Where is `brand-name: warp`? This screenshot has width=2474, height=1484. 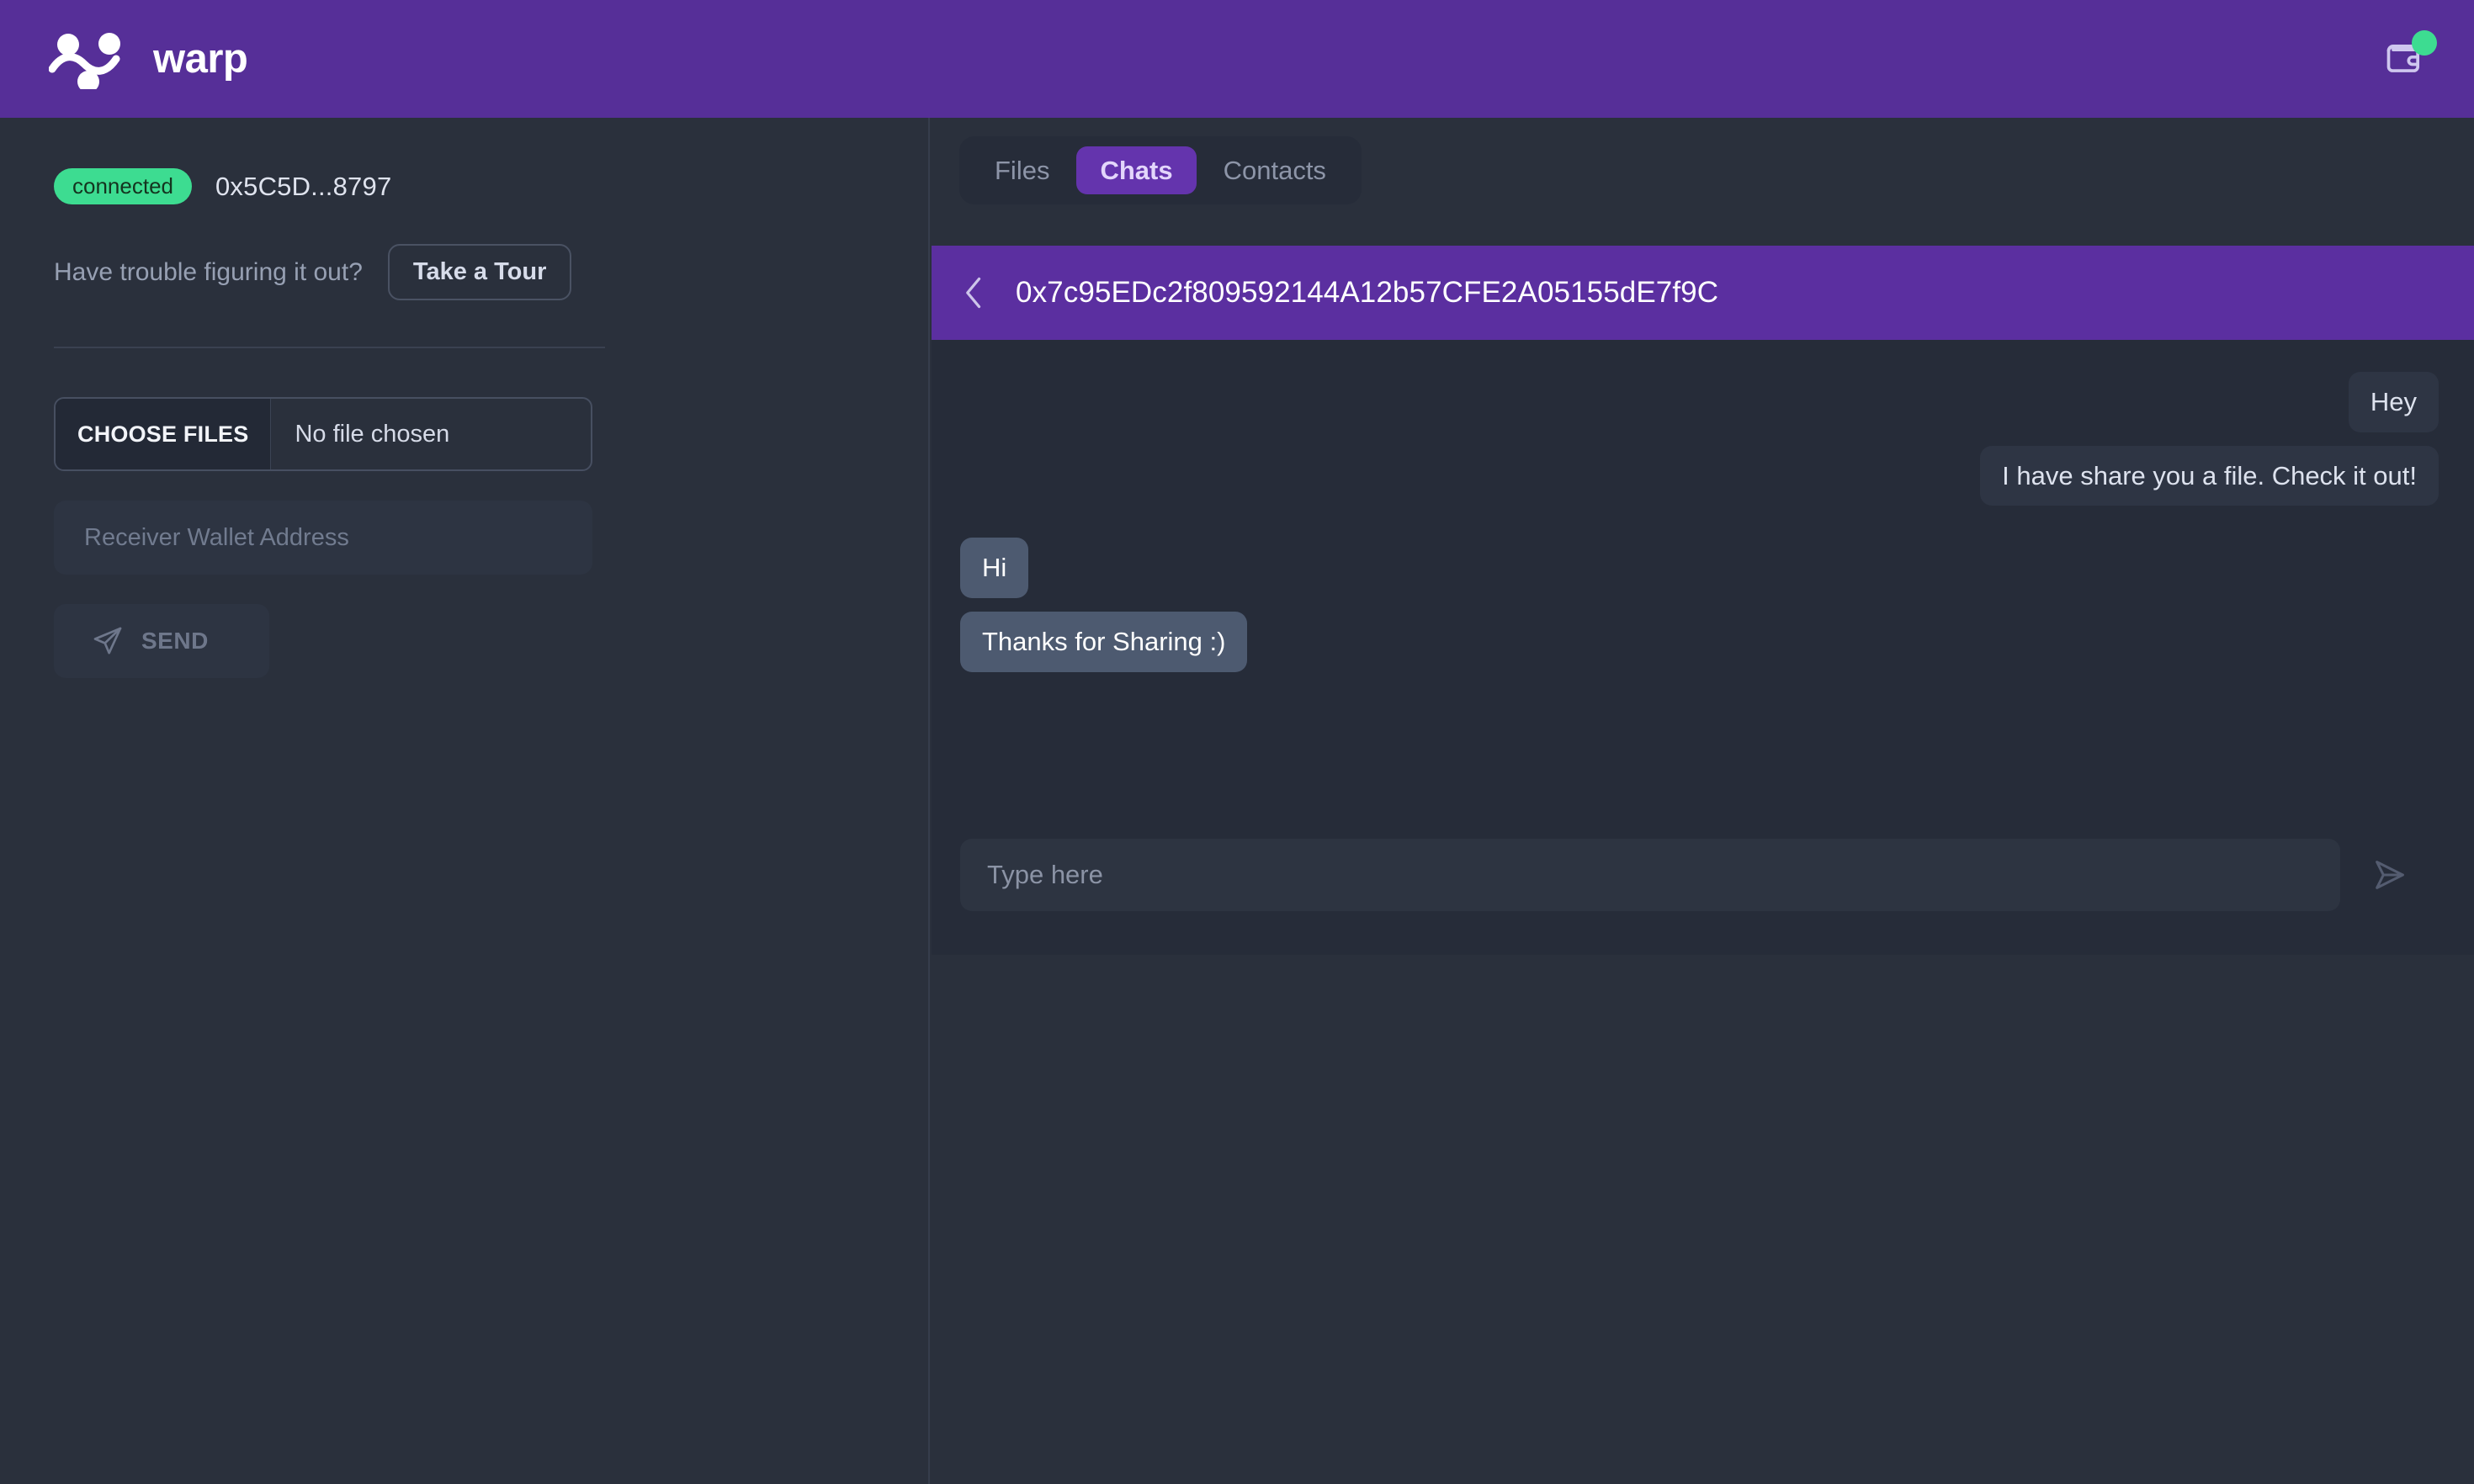 brand-name: warp is located at coordinates (200, 58).